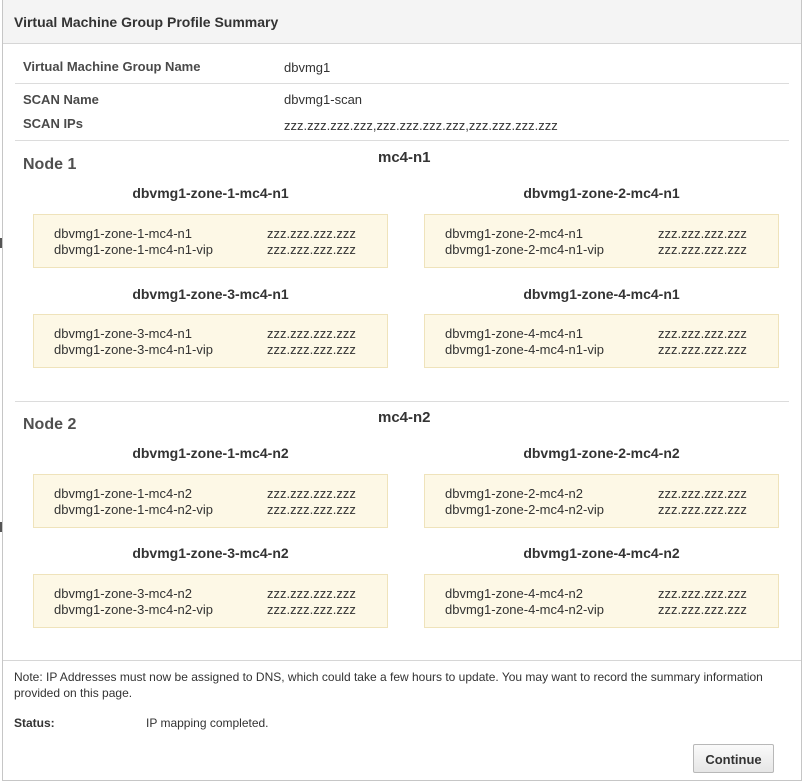  I want to click on node-title: Node 1, so click(50, 164).